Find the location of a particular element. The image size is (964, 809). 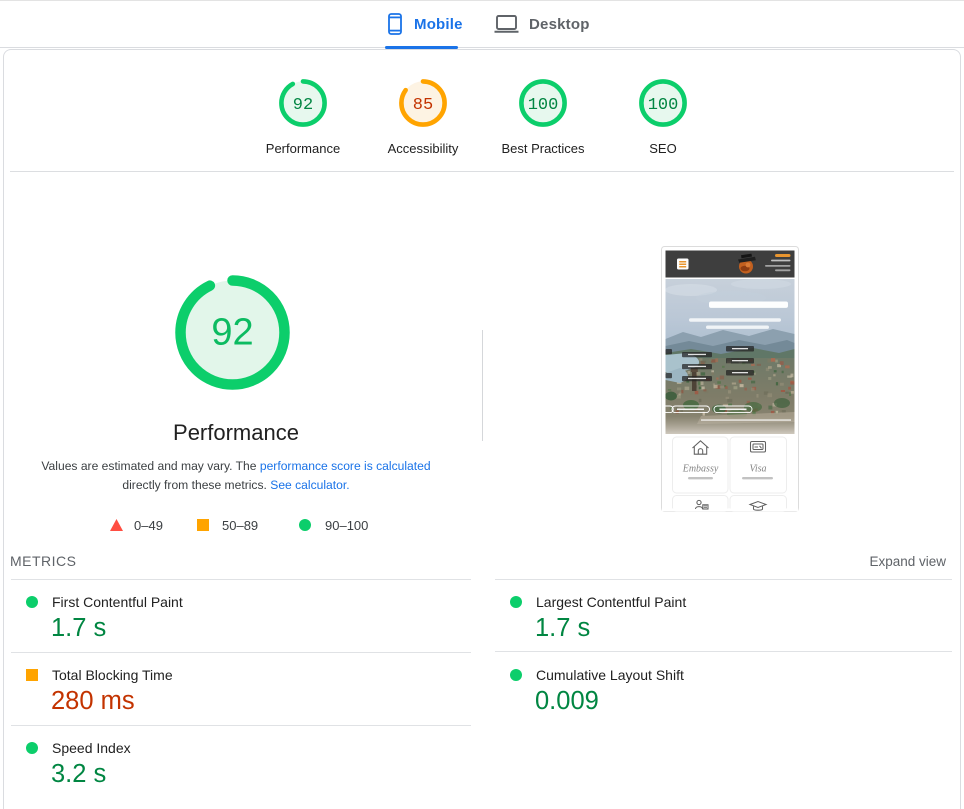

svg-text: 85 is located at coordinates (423, 105).